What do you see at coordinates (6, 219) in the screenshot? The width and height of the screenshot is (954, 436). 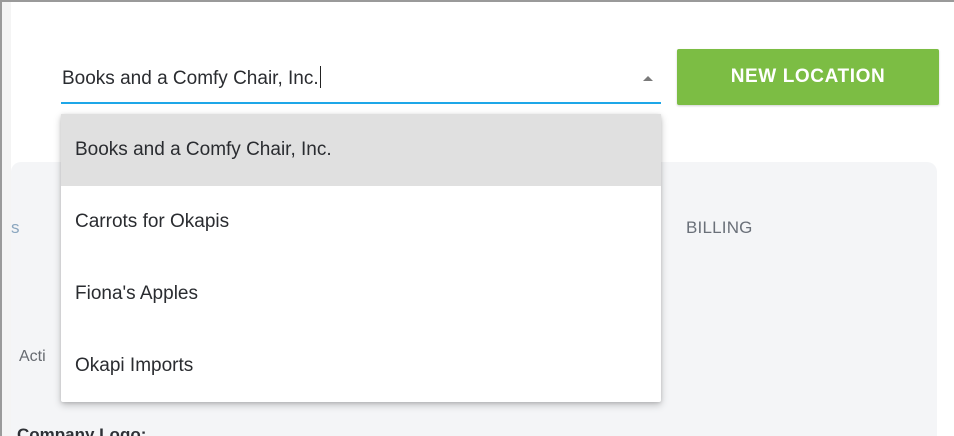 I see `left-panel-edge` at bounding box center [6, 219].